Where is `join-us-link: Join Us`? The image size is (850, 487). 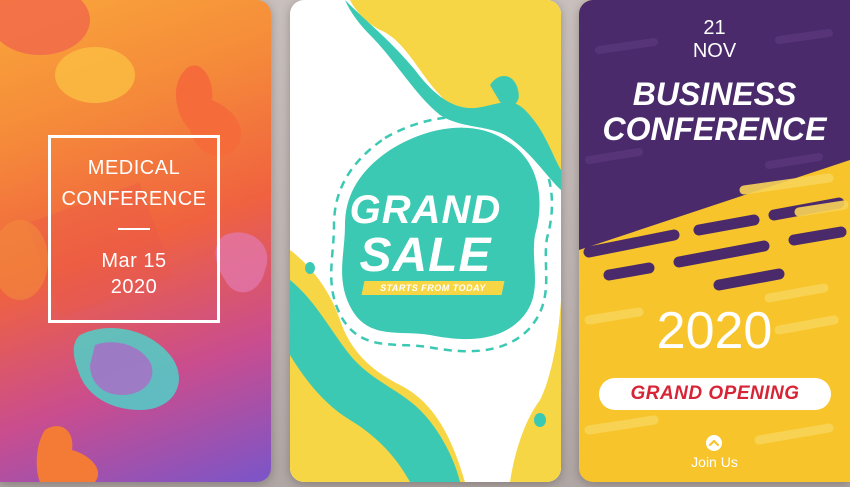
join-us-link: Join Us is located at coordinates (714, 462).